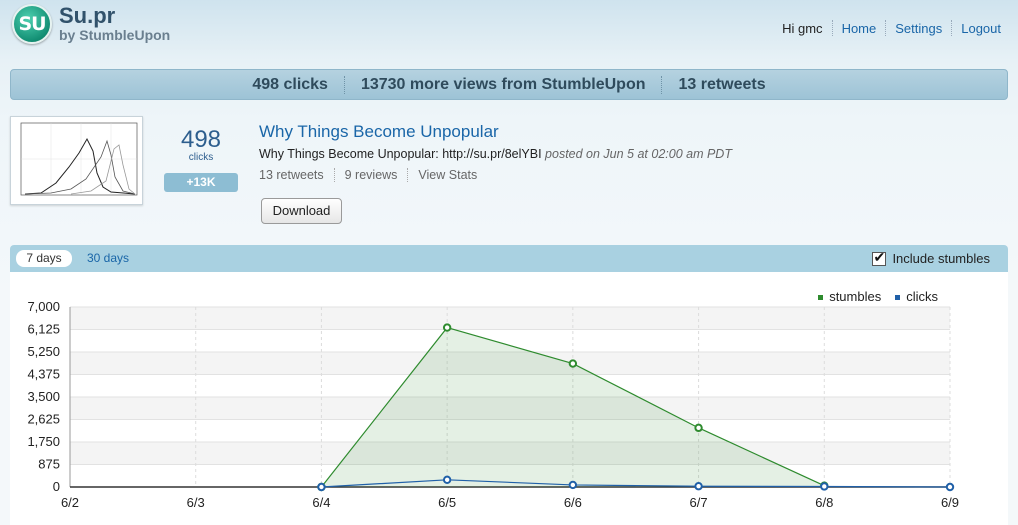 This screenshot has width=1018, height=525. What do you see at coordinates (859, 28) in the screenshot?
I see `nav-home-link: Home` at bounding box center [859, 28].